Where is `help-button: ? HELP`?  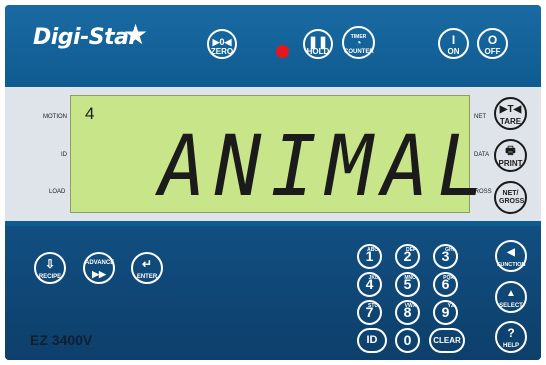
help-button: ? HELP is located at coordinates (511, 337).